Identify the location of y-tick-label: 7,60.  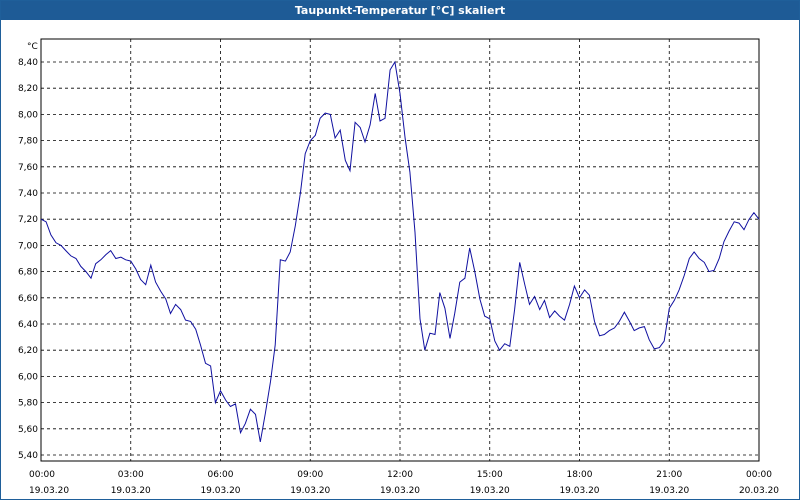
(28, 168).